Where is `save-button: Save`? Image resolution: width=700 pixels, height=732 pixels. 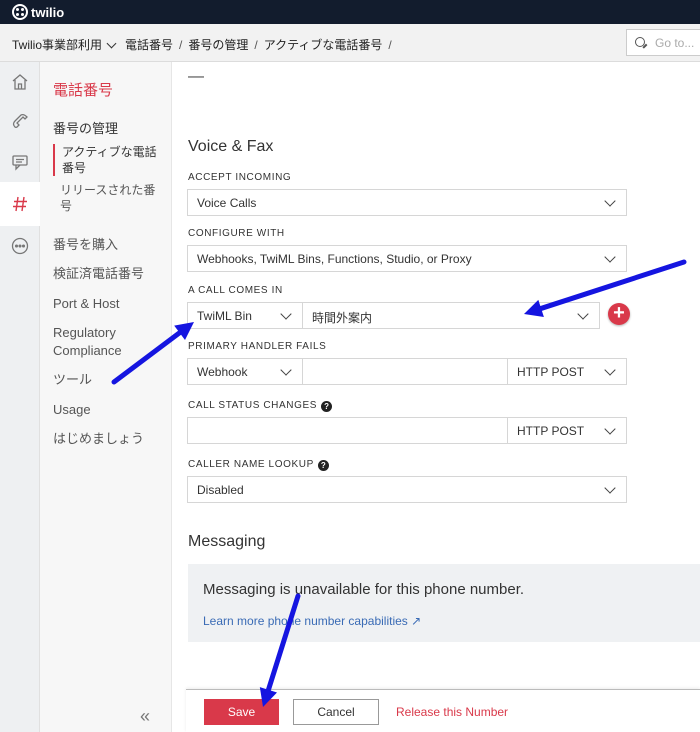 save-button: Save is located at coordinates (241, 712).